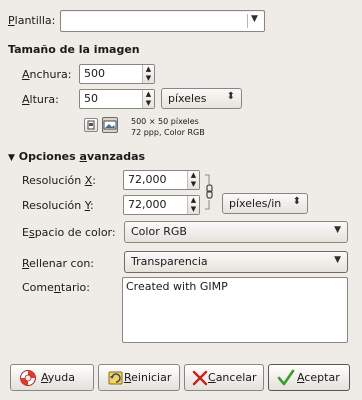 The width and height of the screenshot is (362, 400). Describe the element at coordinates (74, 49) in the screenshot. I see `image-size-heading: Tamaño de la imagen` at that location.